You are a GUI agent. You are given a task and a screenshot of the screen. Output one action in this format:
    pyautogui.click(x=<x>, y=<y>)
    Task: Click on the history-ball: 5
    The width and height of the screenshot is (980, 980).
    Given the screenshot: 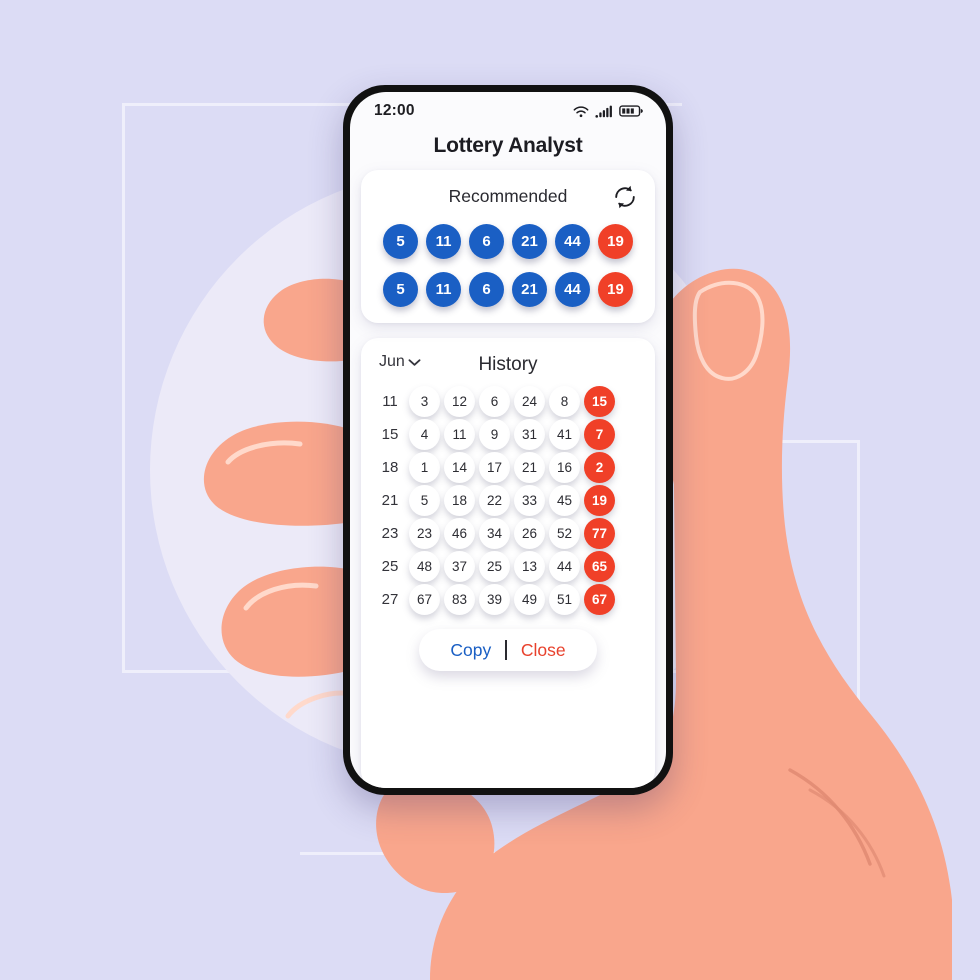 What is the action you would take?
    pyautogui.click(x=424, y=500)
    